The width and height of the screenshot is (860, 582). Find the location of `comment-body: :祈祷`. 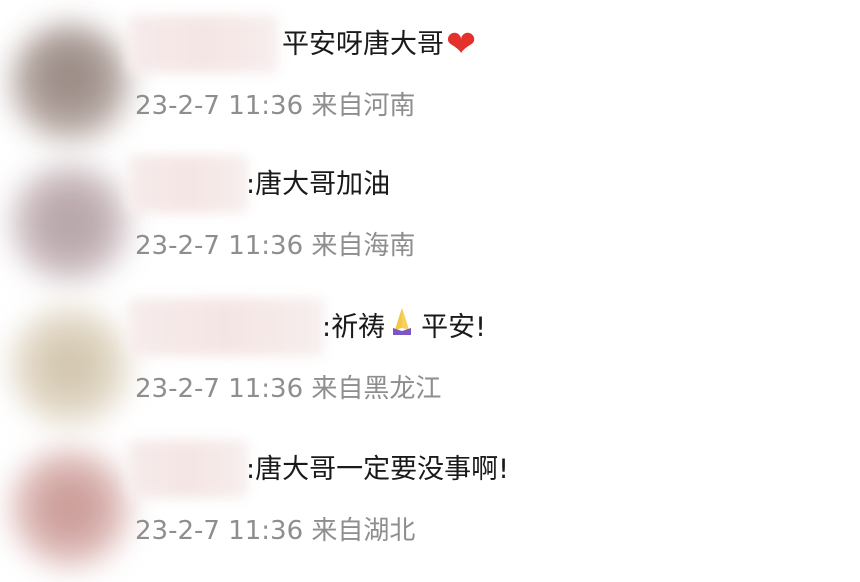

comment-body: :祈祷 is located at coordinates (354, 327).